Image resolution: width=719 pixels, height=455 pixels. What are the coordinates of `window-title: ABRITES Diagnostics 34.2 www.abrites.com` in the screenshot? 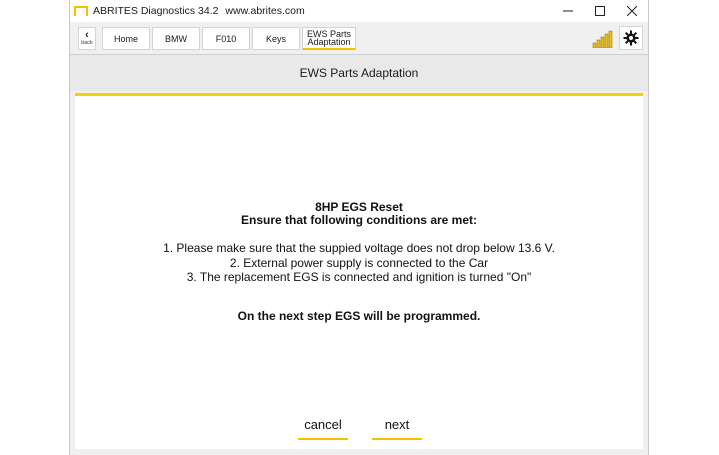 It's located at (199, 11).